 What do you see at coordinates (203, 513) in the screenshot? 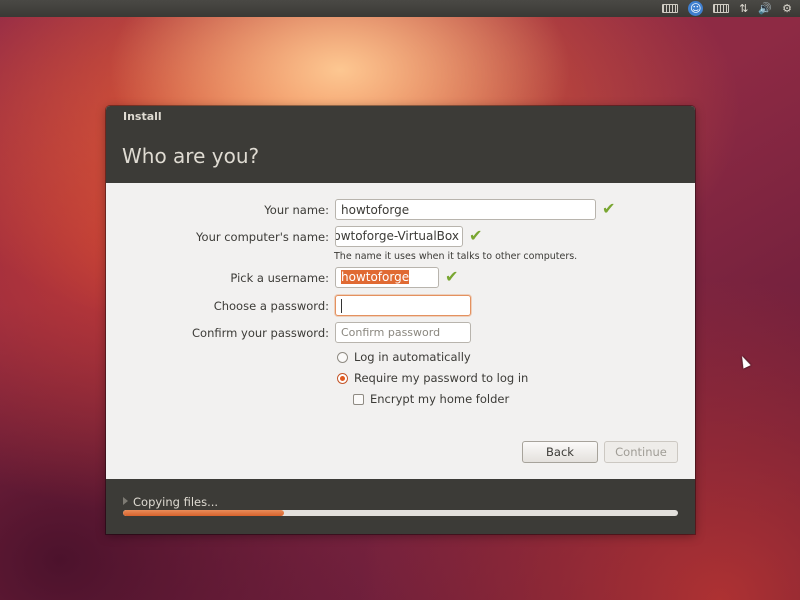
I see `progress-bar-fill` at bounding box center [203, 513].